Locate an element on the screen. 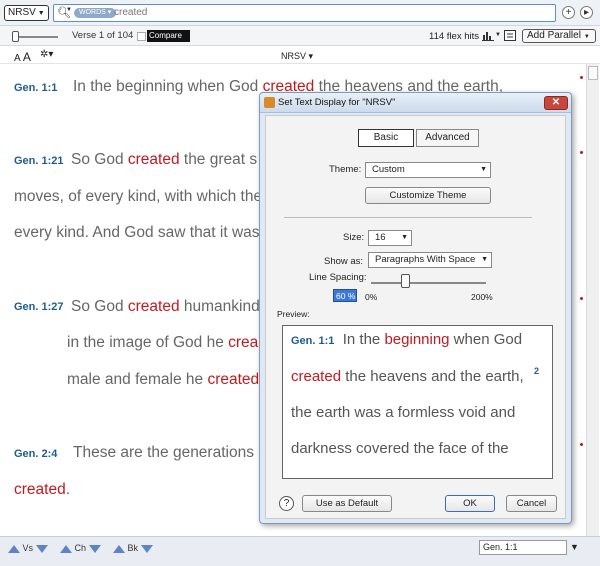 The width and height of the screenshot is (600, 566). cancel-button: Cancel is located at coordinates (531, 503).